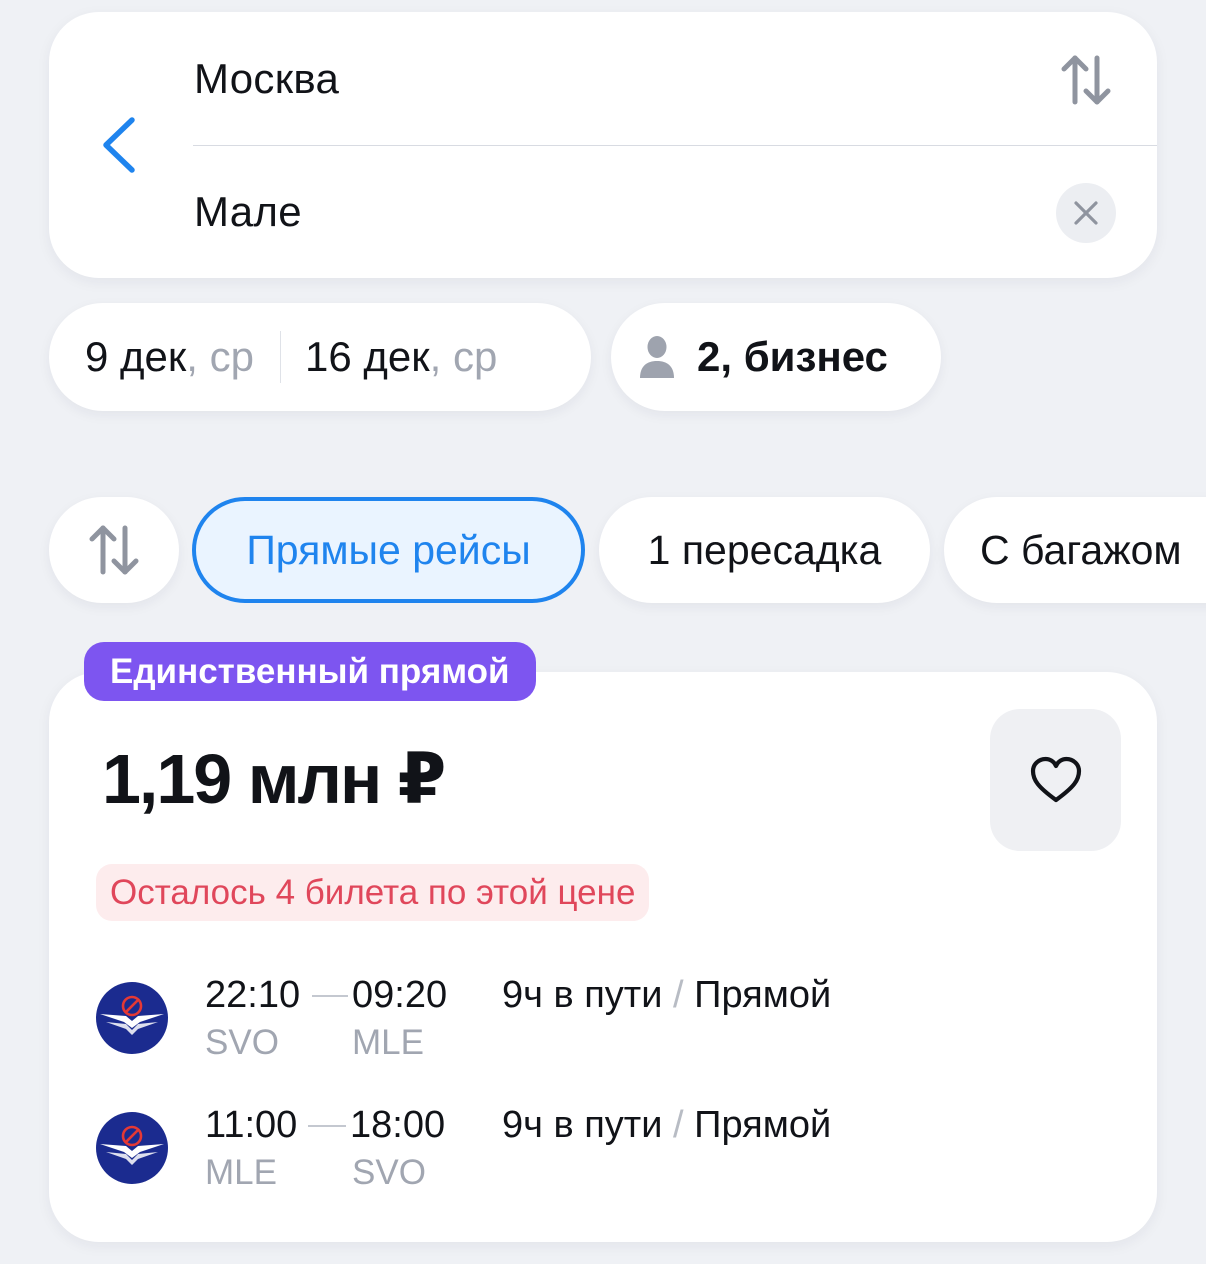 The image size is (1206, 1264). What do you see at coordinates (764, 550) in the screenshot?
I see `filter-chip-one-transfer: 1 пересадка` at bounding box center [764, 550].